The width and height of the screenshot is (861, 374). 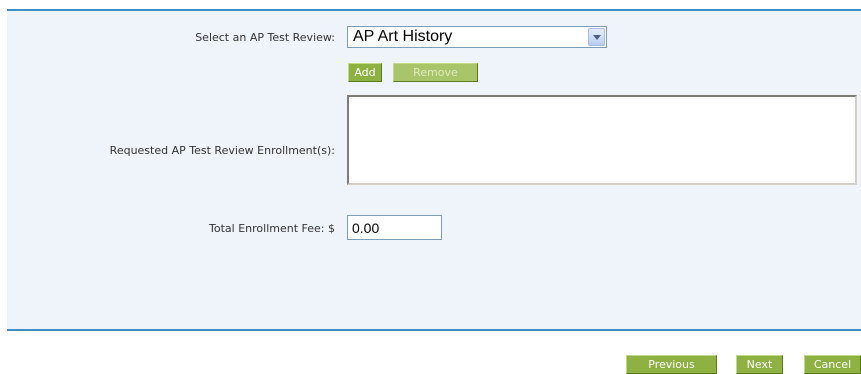 What do you see at coordinates (477, 37) in the screenshot?
I see `ap-test-review-select: AP Art History` at bounding box center [477, 37].